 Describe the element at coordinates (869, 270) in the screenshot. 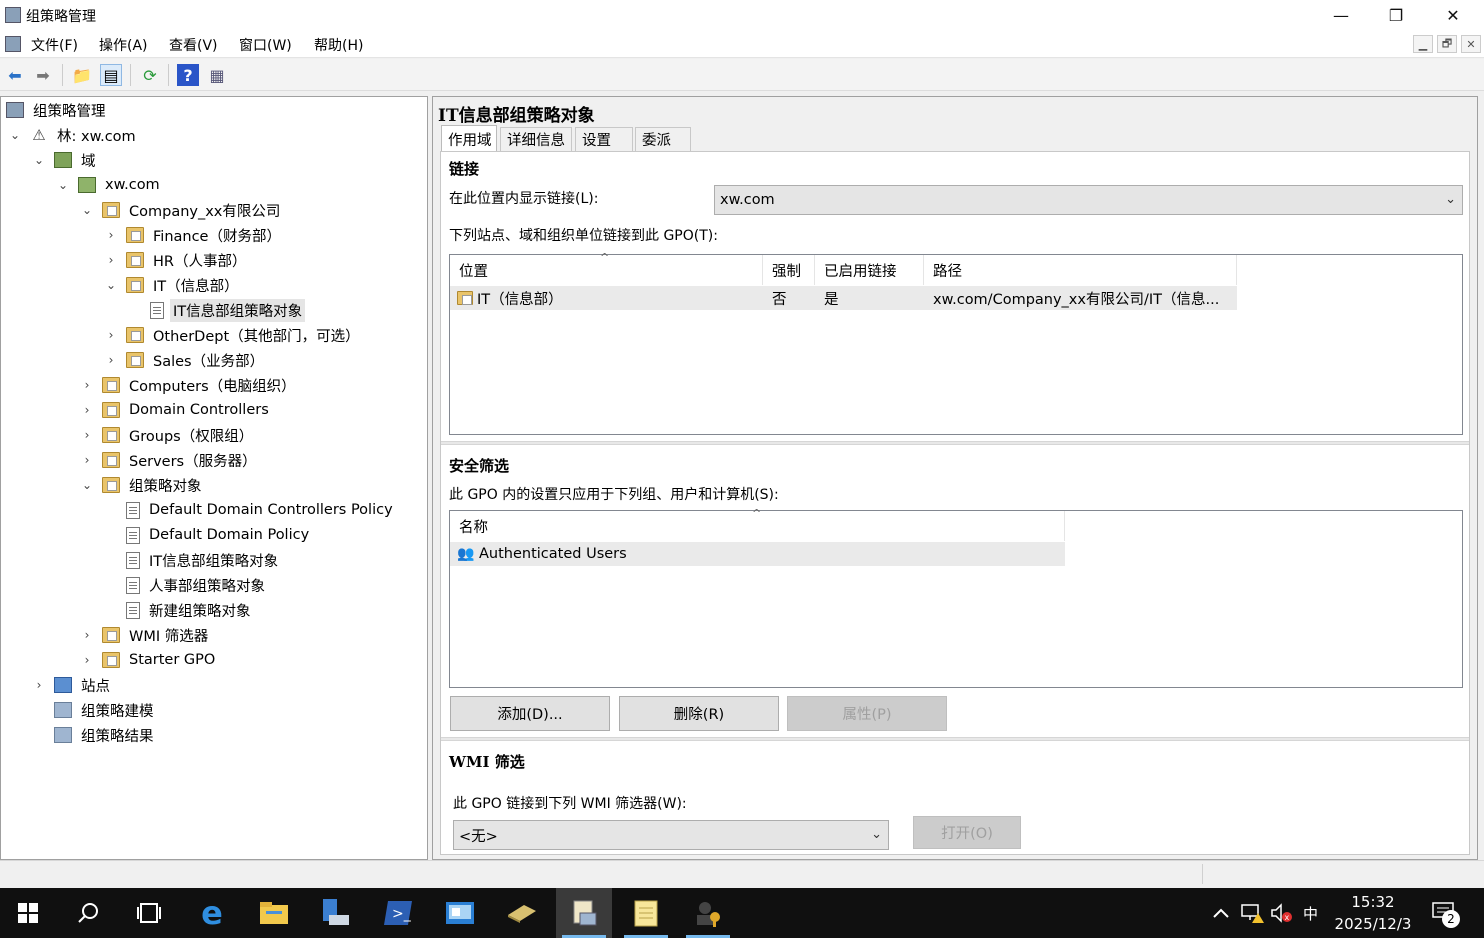

I see `column-link-enabled: 已启用链接` at that location.